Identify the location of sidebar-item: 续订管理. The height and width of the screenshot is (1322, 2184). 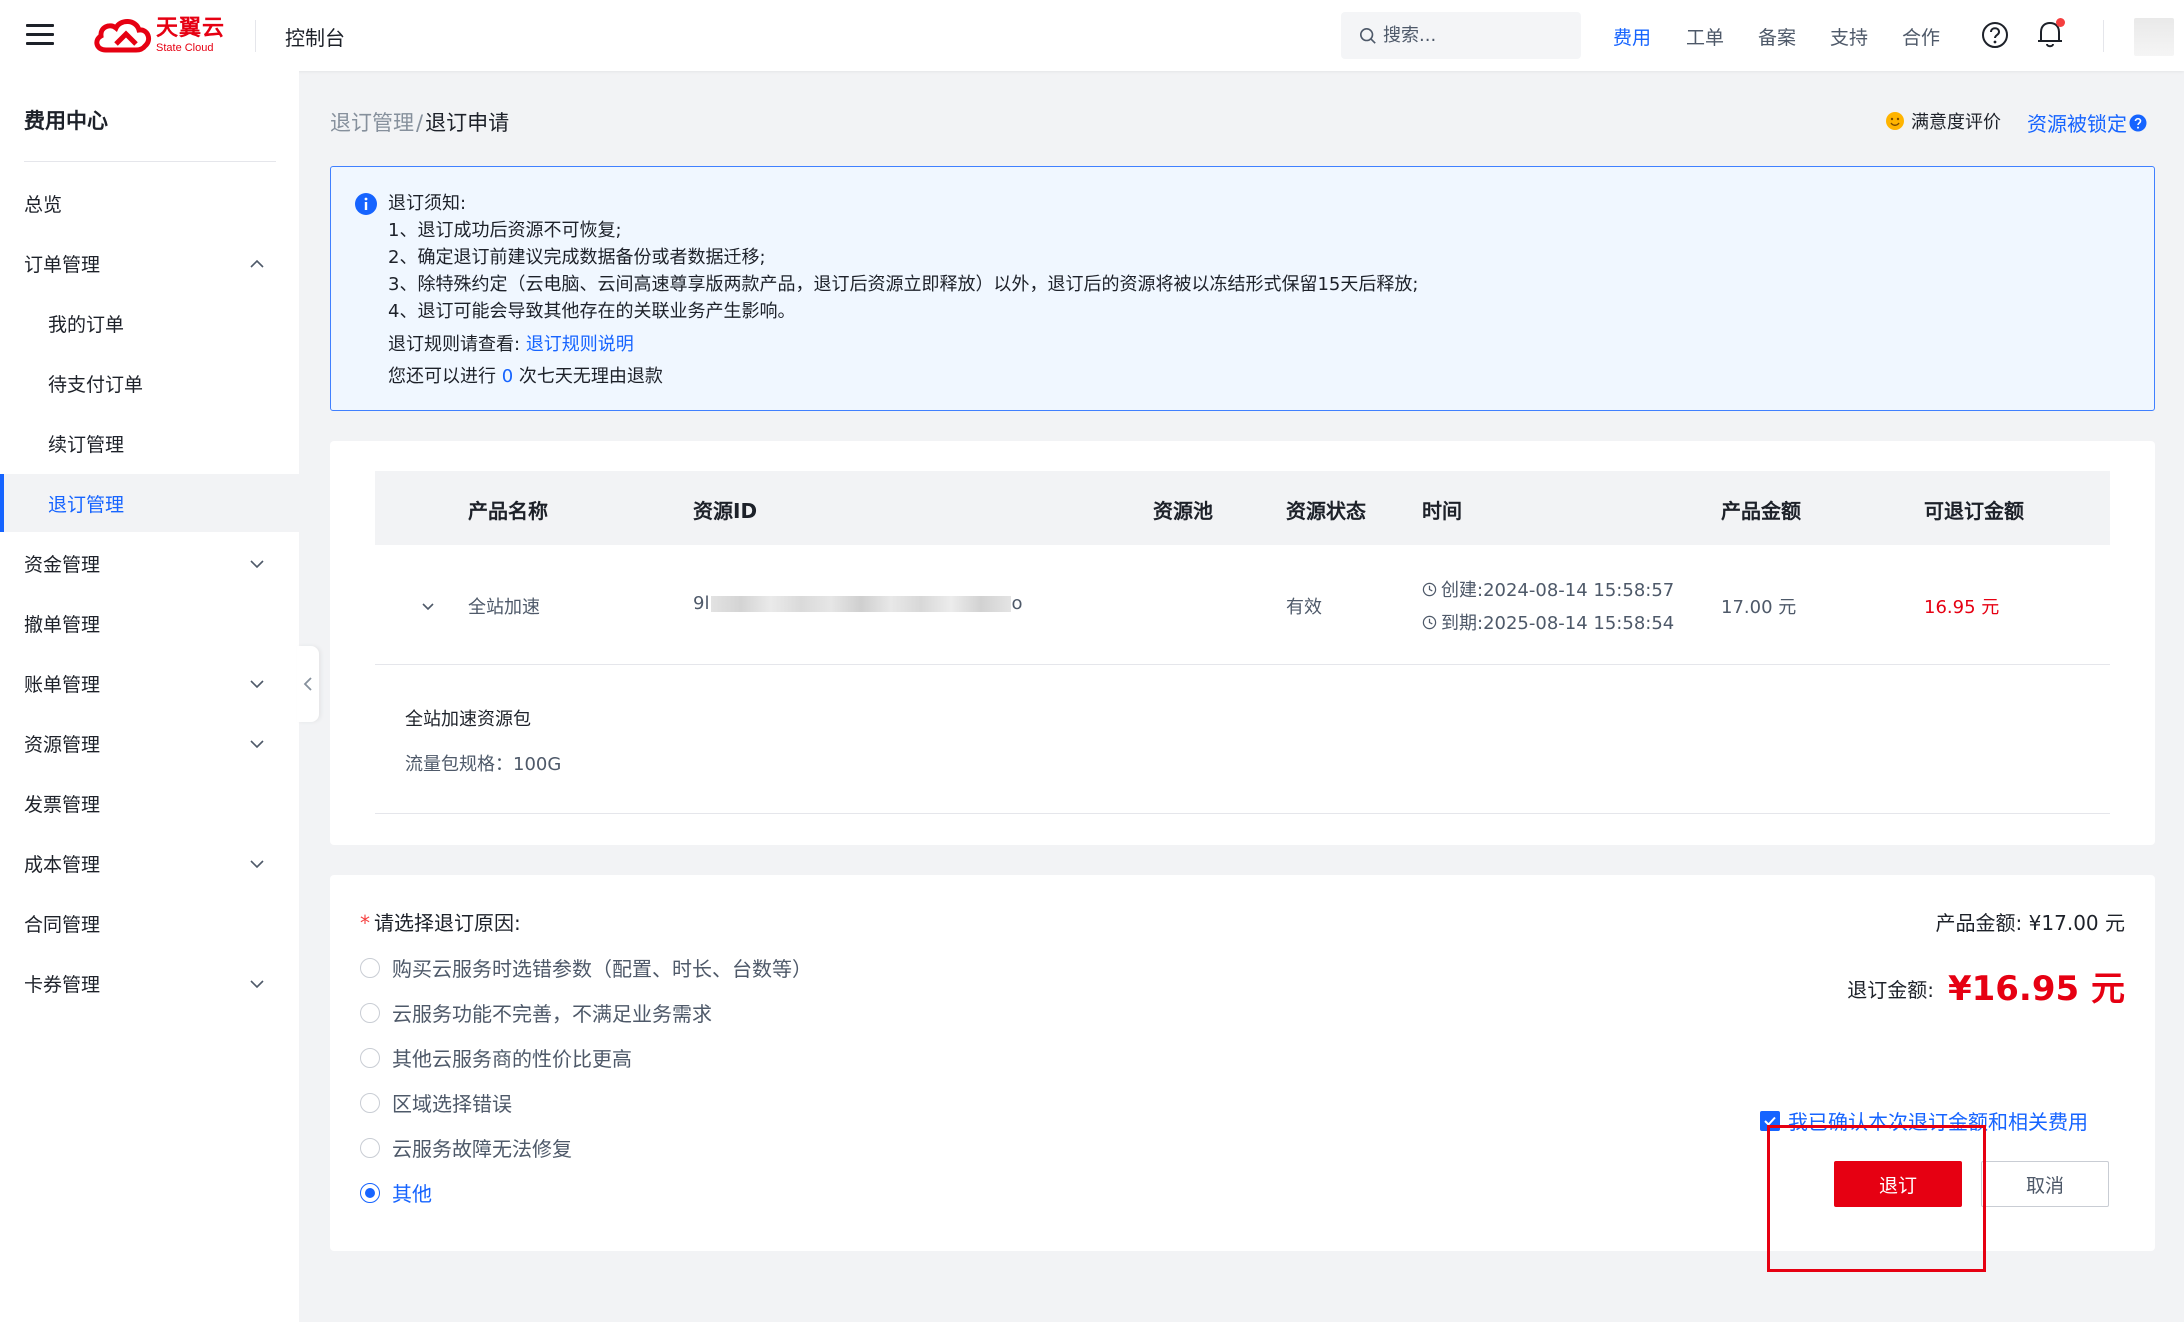
(149, 443).